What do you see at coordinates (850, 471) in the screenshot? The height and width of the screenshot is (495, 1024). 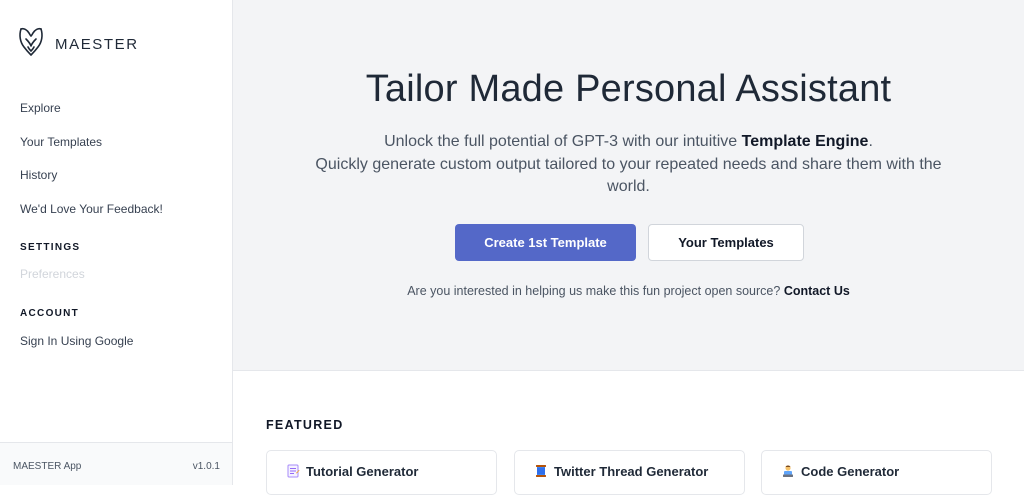 I see `card-label: Code Generator` at bounding box center [850, 471].